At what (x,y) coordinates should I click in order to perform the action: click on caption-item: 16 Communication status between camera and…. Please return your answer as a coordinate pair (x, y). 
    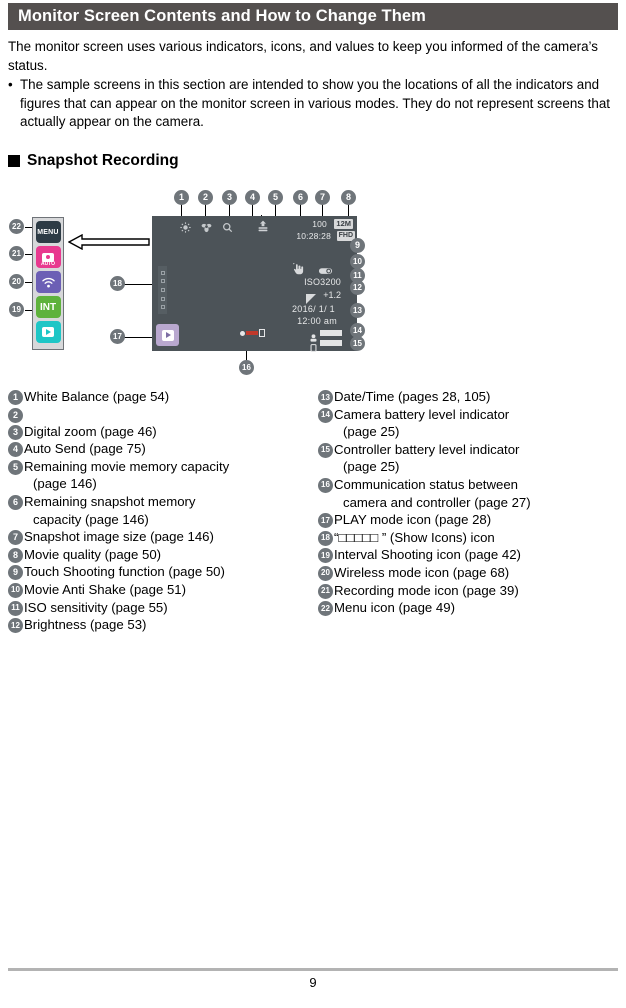
    Looking at the image, I should click on (469, 493).